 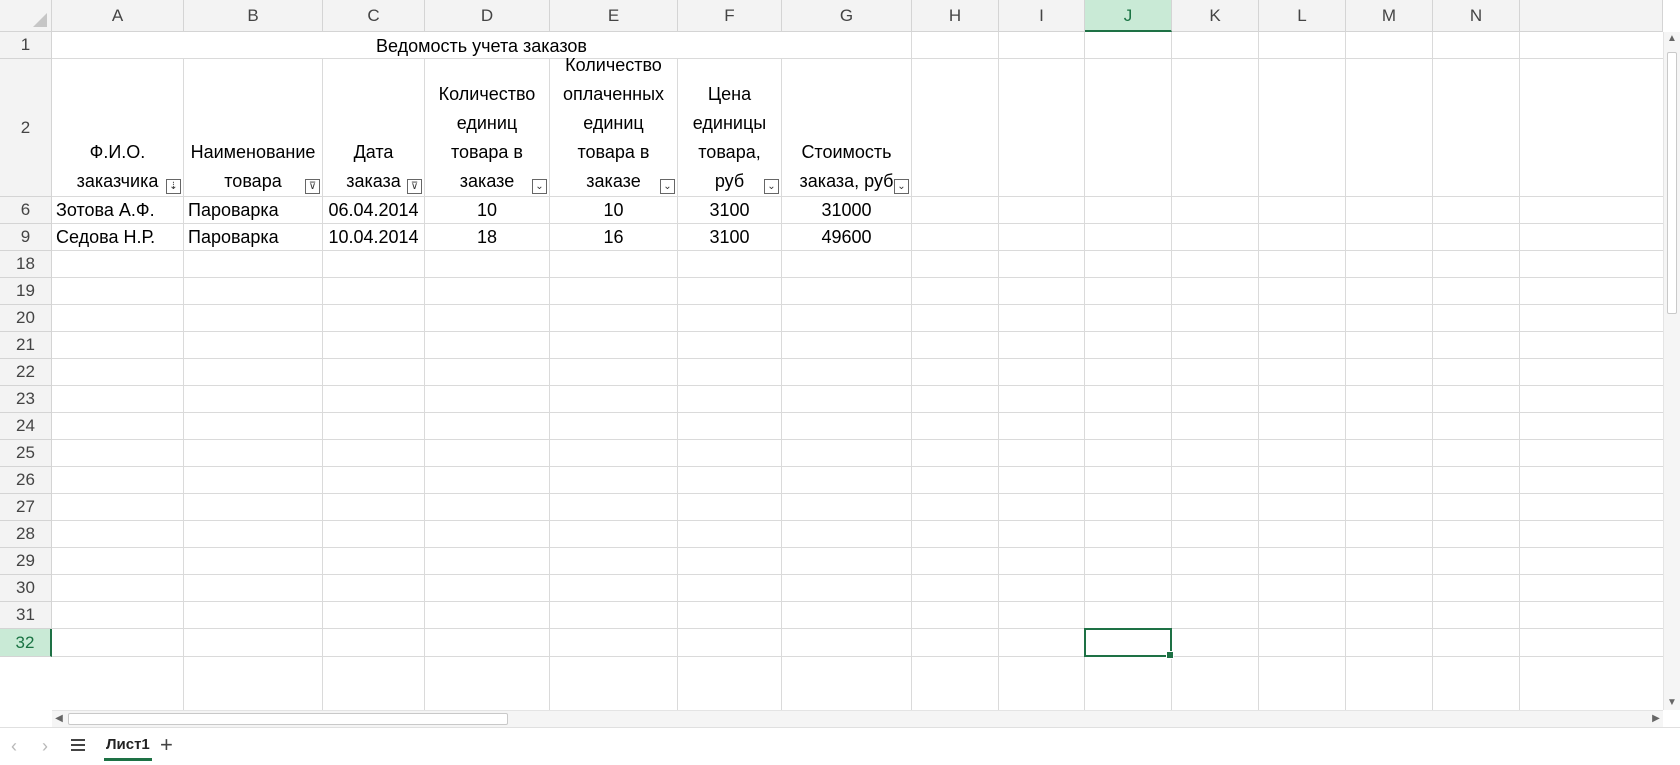 I want to click on row-header-6: 6, so click(x=26, y=210).